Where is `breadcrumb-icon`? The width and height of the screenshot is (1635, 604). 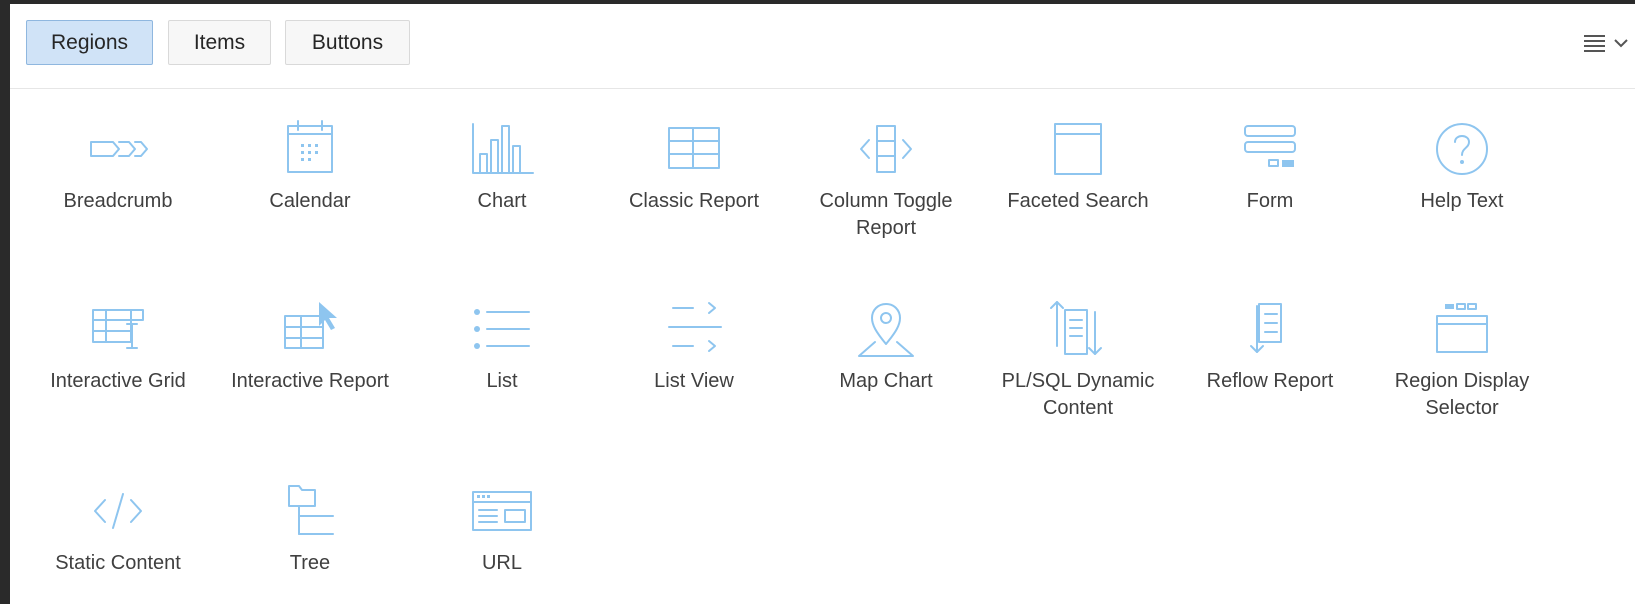 breadcrumb-icon is located at coordinates (118, 149).